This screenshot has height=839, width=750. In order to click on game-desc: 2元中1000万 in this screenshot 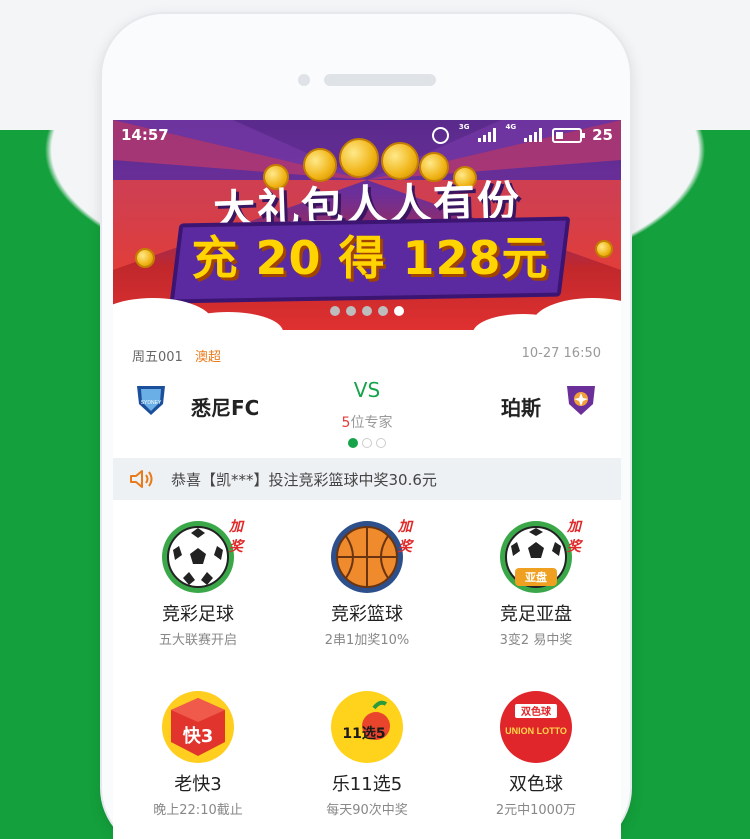, I will do `click(536, 810)`.